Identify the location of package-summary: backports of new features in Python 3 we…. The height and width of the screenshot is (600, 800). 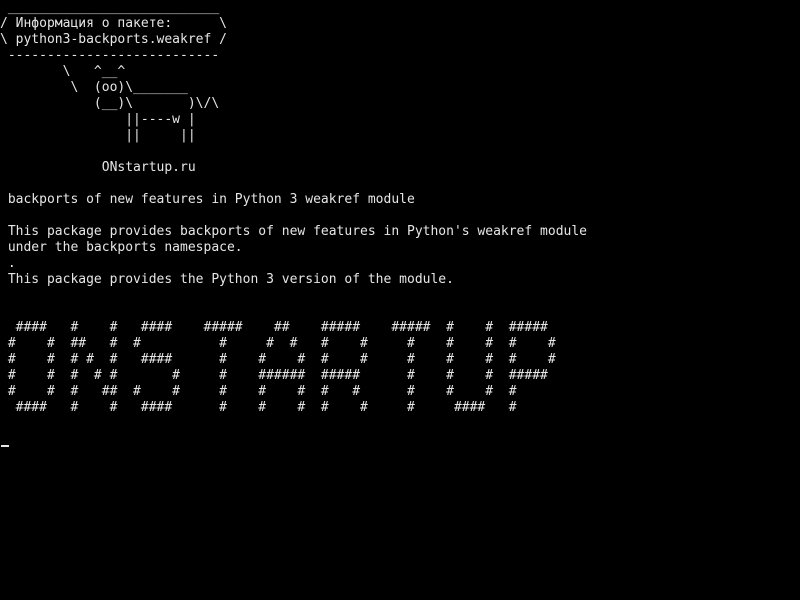
(207, 199).